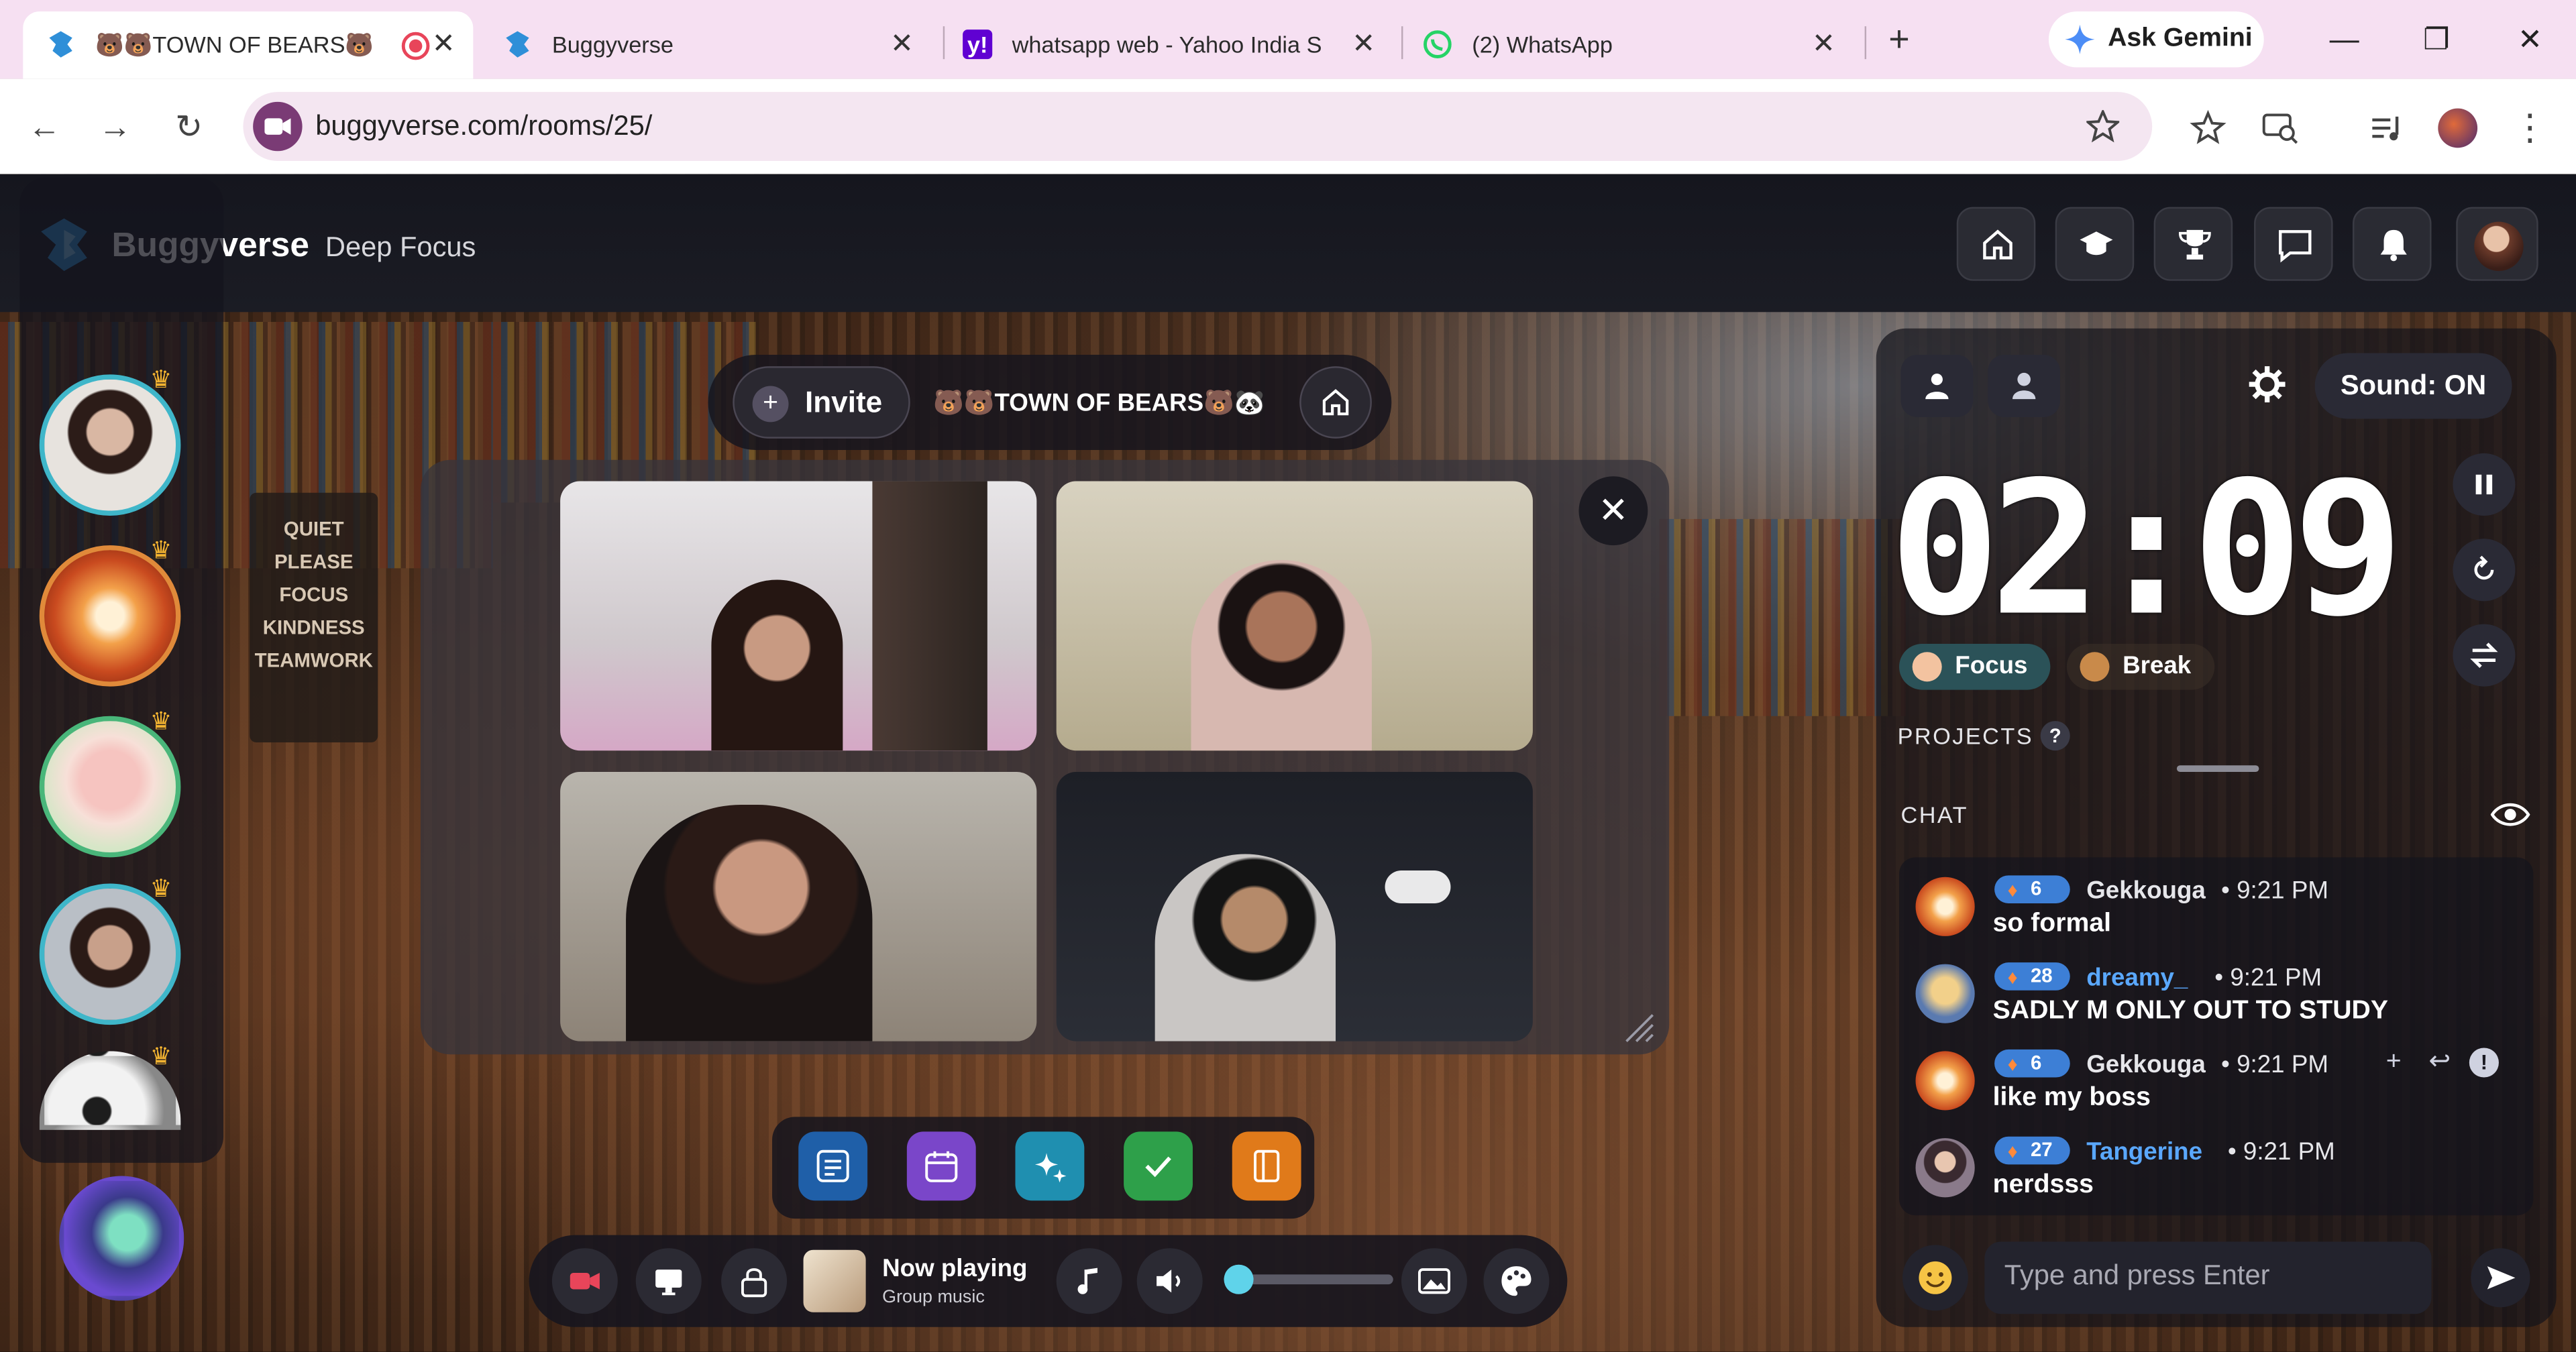  I want to click on help-icon: ?, so click(2055, 736).